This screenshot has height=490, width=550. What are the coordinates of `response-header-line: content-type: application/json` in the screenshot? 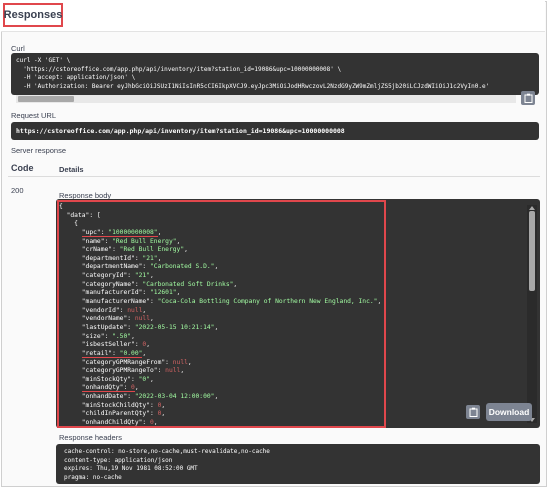 It's located at (118, 460).